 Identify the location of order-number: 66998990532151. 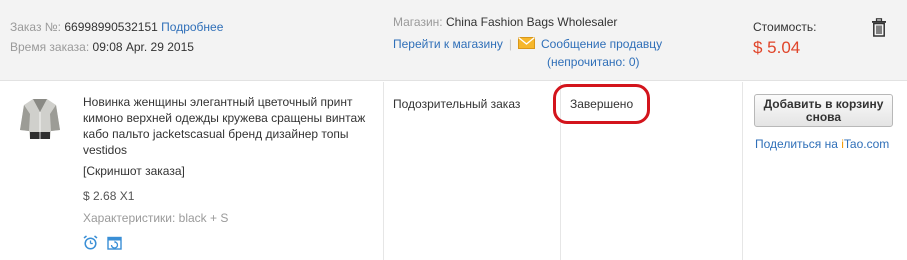
(111, 27).